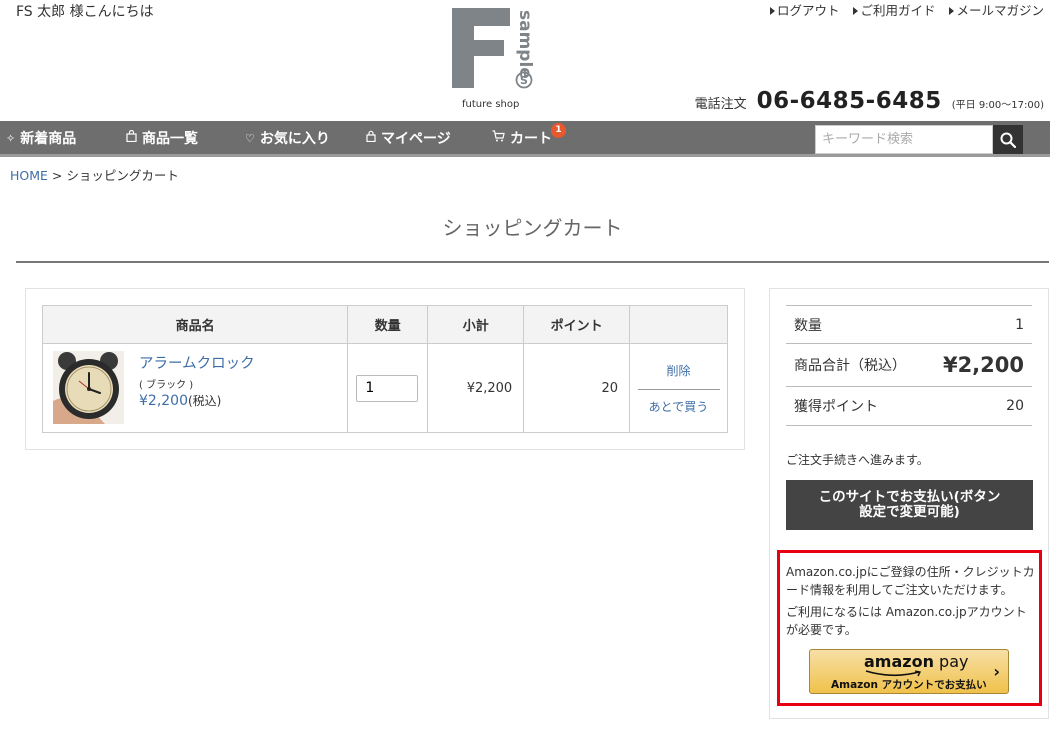 This screenshot has height=739, width=1050. Describe the element at coordinates (294, 139) in the screenshot. I see `nav-label: お気に入り` at that location.